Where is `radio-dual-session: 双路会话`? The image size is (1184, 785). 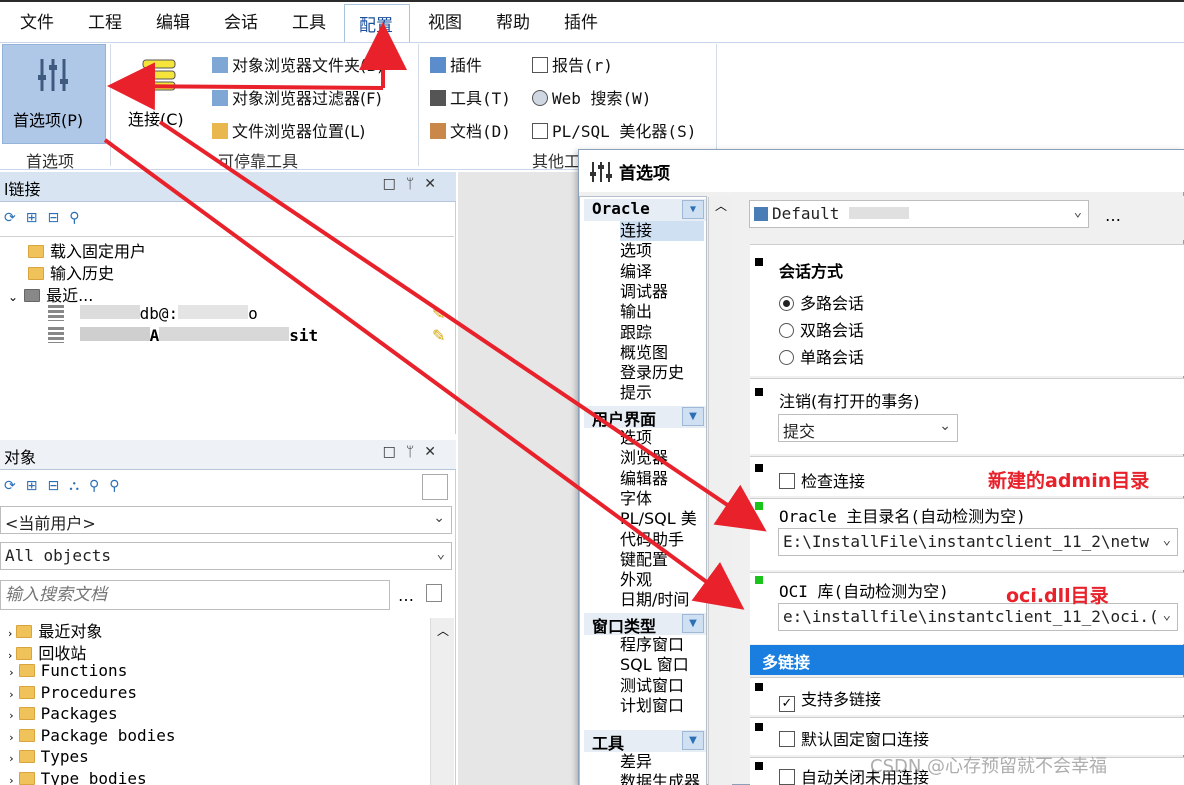
radio-dual-session: 双路会话 is located at coordinates (821, 329).